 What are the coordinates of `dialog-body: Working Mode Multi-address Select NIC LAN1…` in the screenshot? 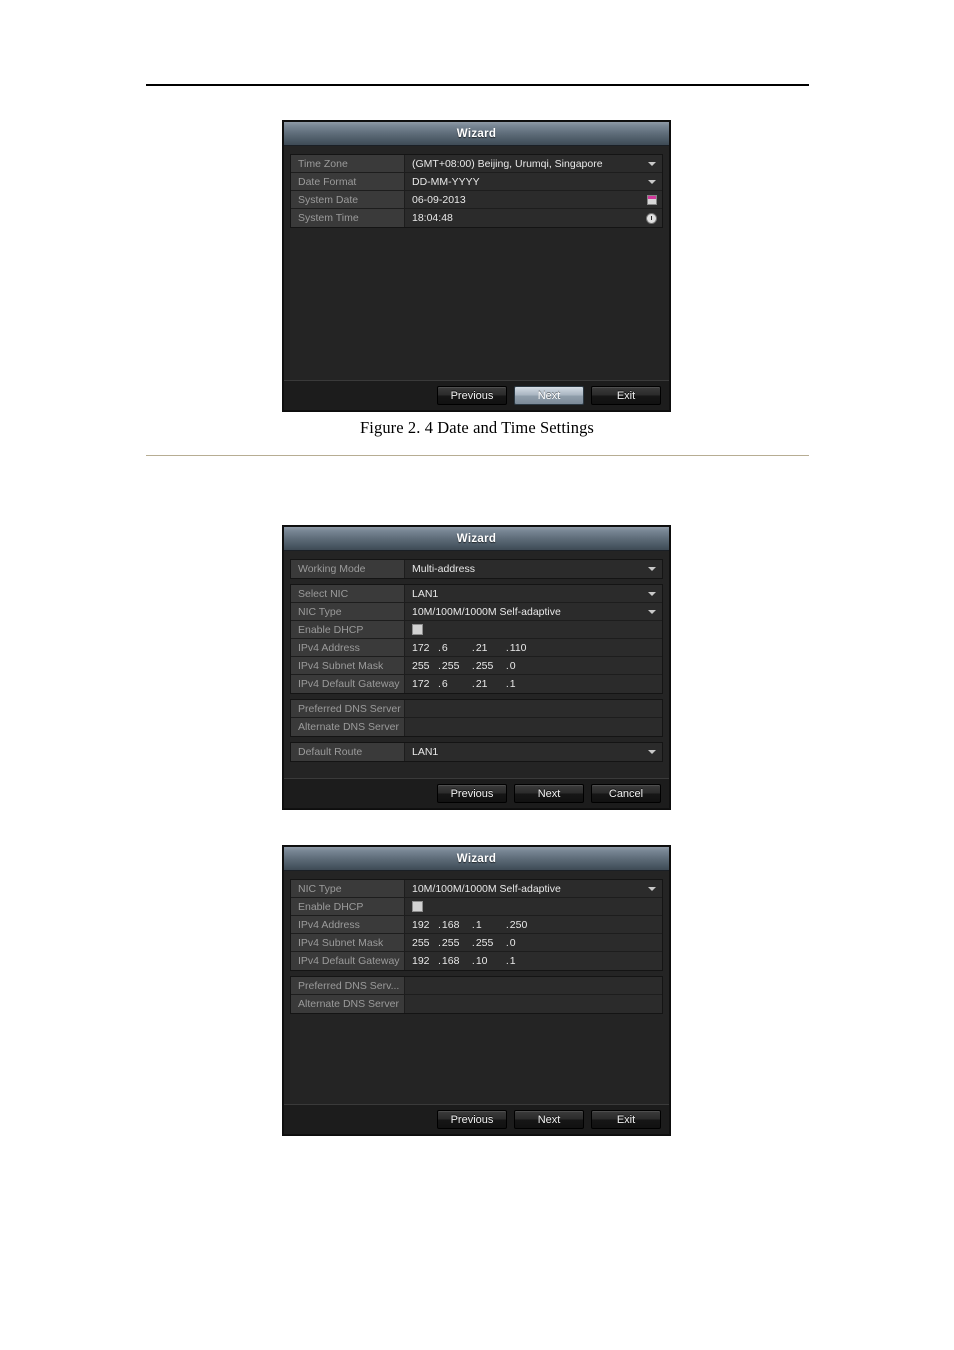 It's located at (476, 656).